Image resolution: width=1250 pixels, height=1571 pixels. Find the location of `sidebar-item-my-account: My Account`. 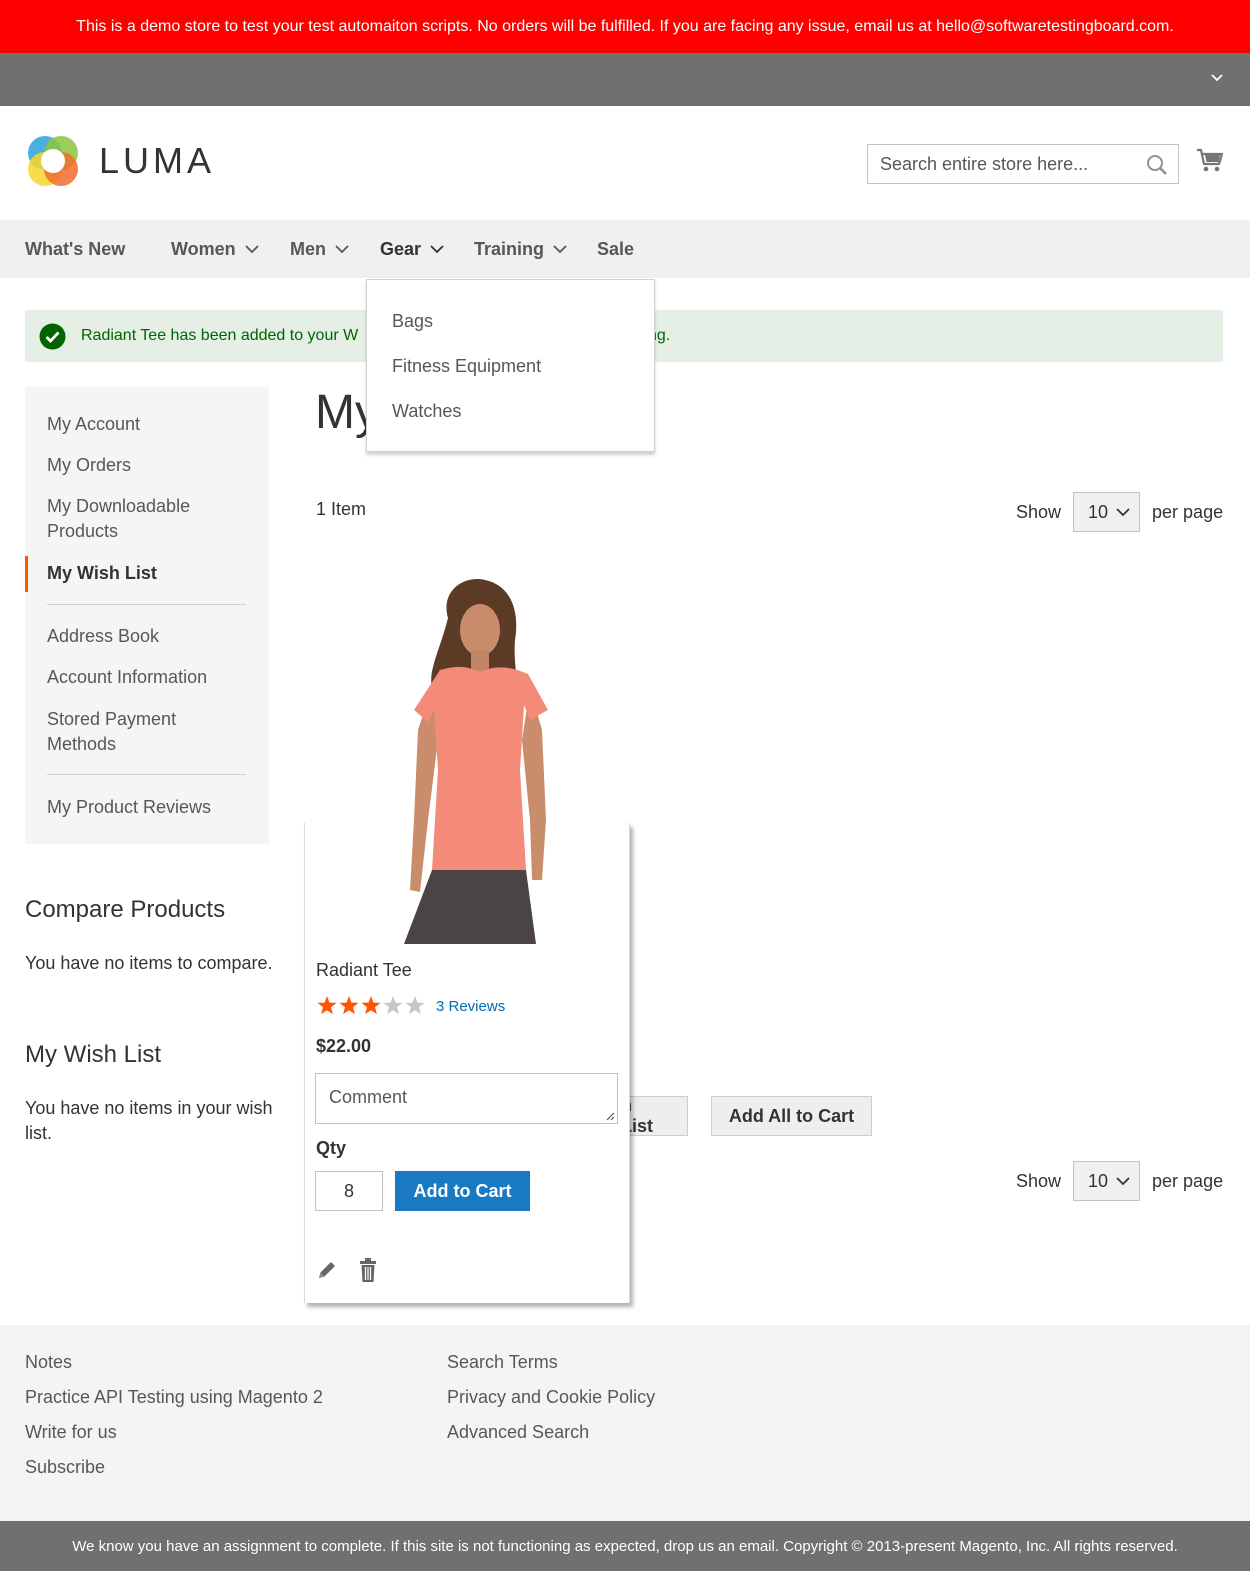

sidebar-item-my-account: My Account is located at coordinates (93, 424).